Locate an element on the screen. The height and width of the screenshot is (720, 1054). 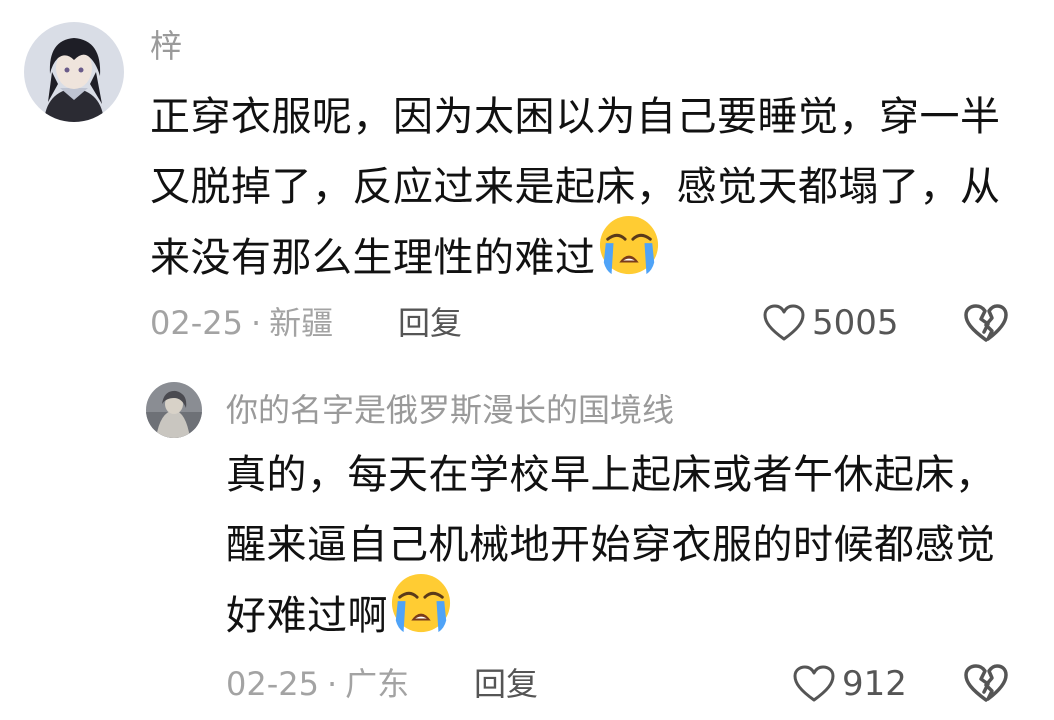
comment-text-line: 来没有那么生理性的难过 is located at coordinates (575, 256).